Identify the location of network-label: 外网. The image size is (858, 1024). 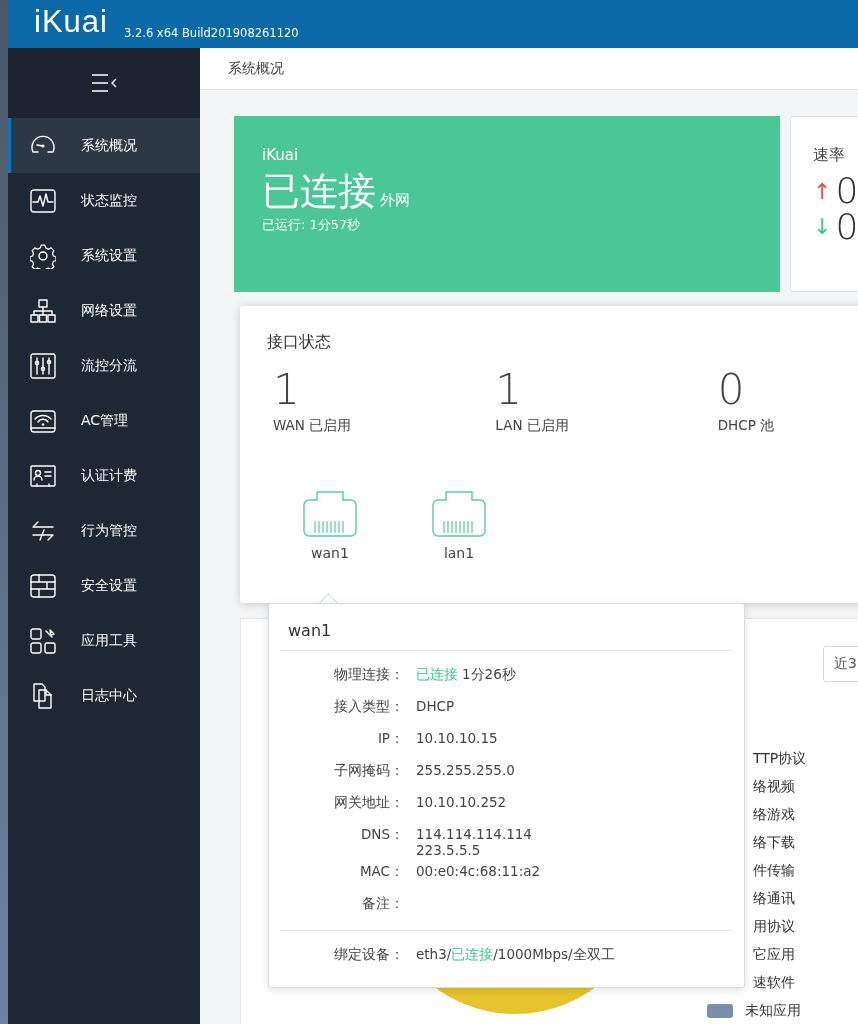
(395, 200).